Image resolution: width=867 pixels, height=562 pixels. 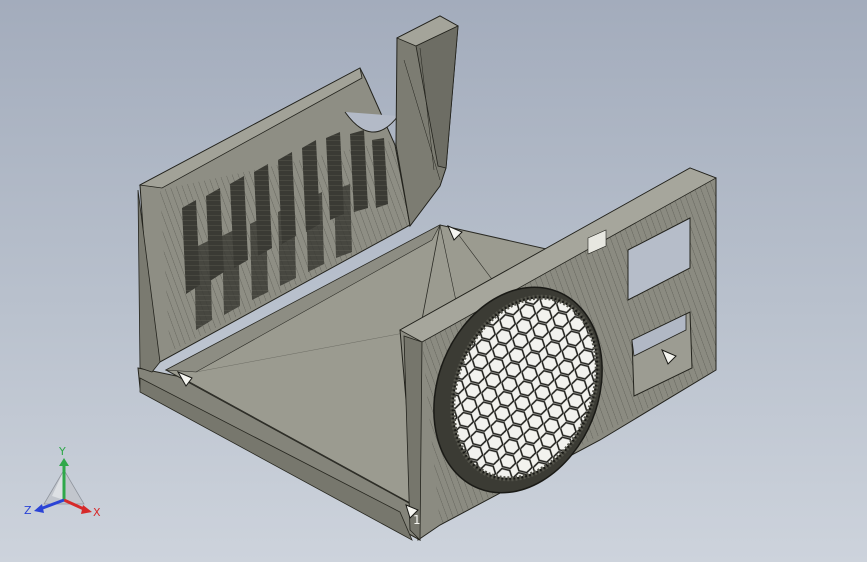 I want to click on y-axis-label: Y, so click(x=62, y=451).